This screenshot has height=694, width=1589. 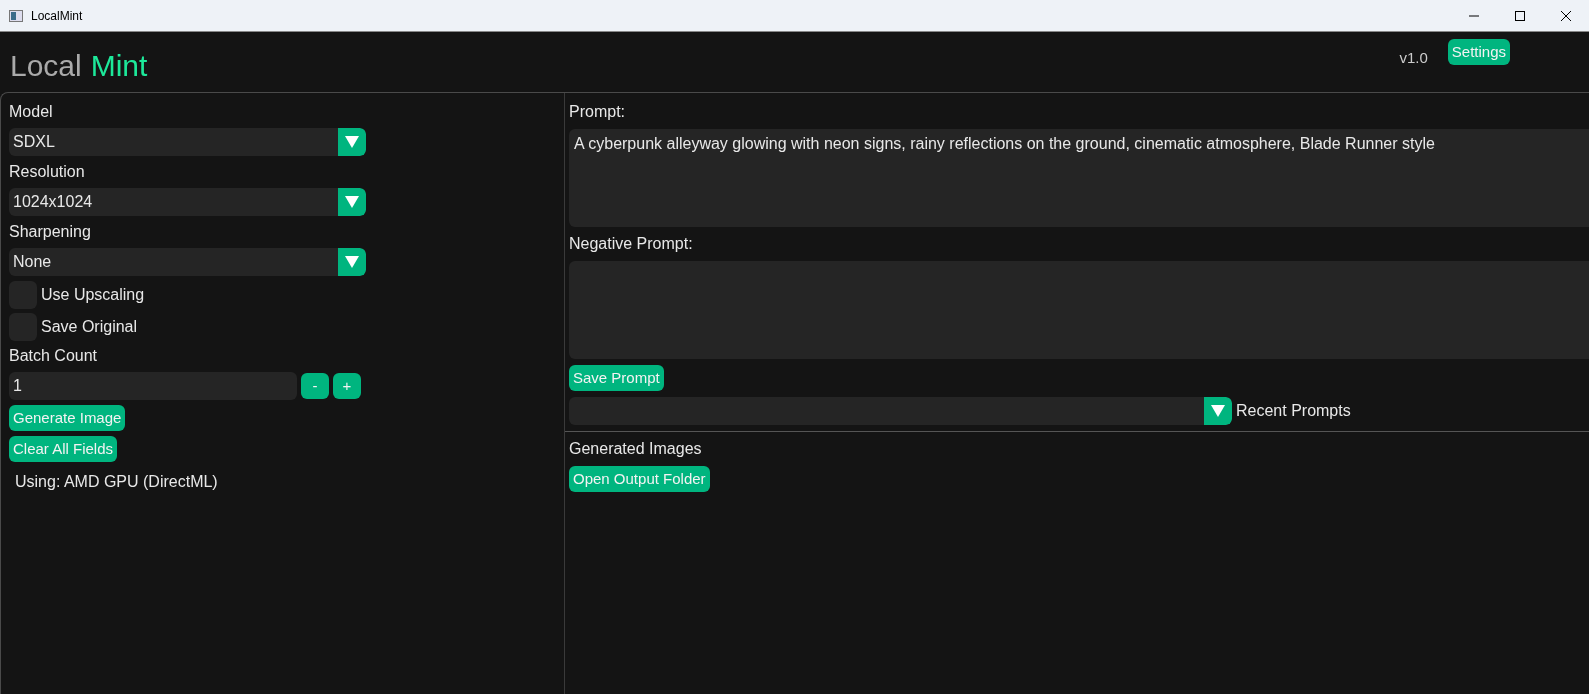 I want to click on checkbox-label: Use Upscaling, so click(x=93, y=294).